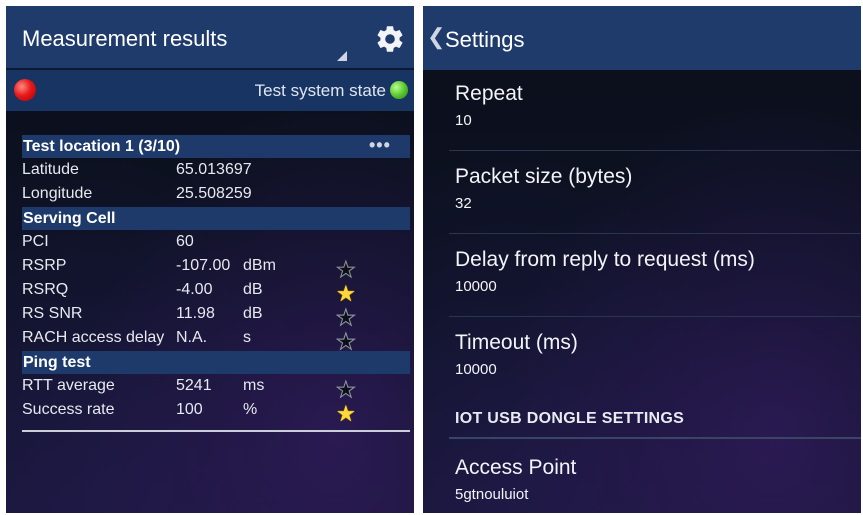 The width and height of the screenshot is (863, 515). What do you see at coordinates (655, 105) in the screenshot?
I see `setting-item-repeat: Repeat 10` at bounding box center [655, 105].